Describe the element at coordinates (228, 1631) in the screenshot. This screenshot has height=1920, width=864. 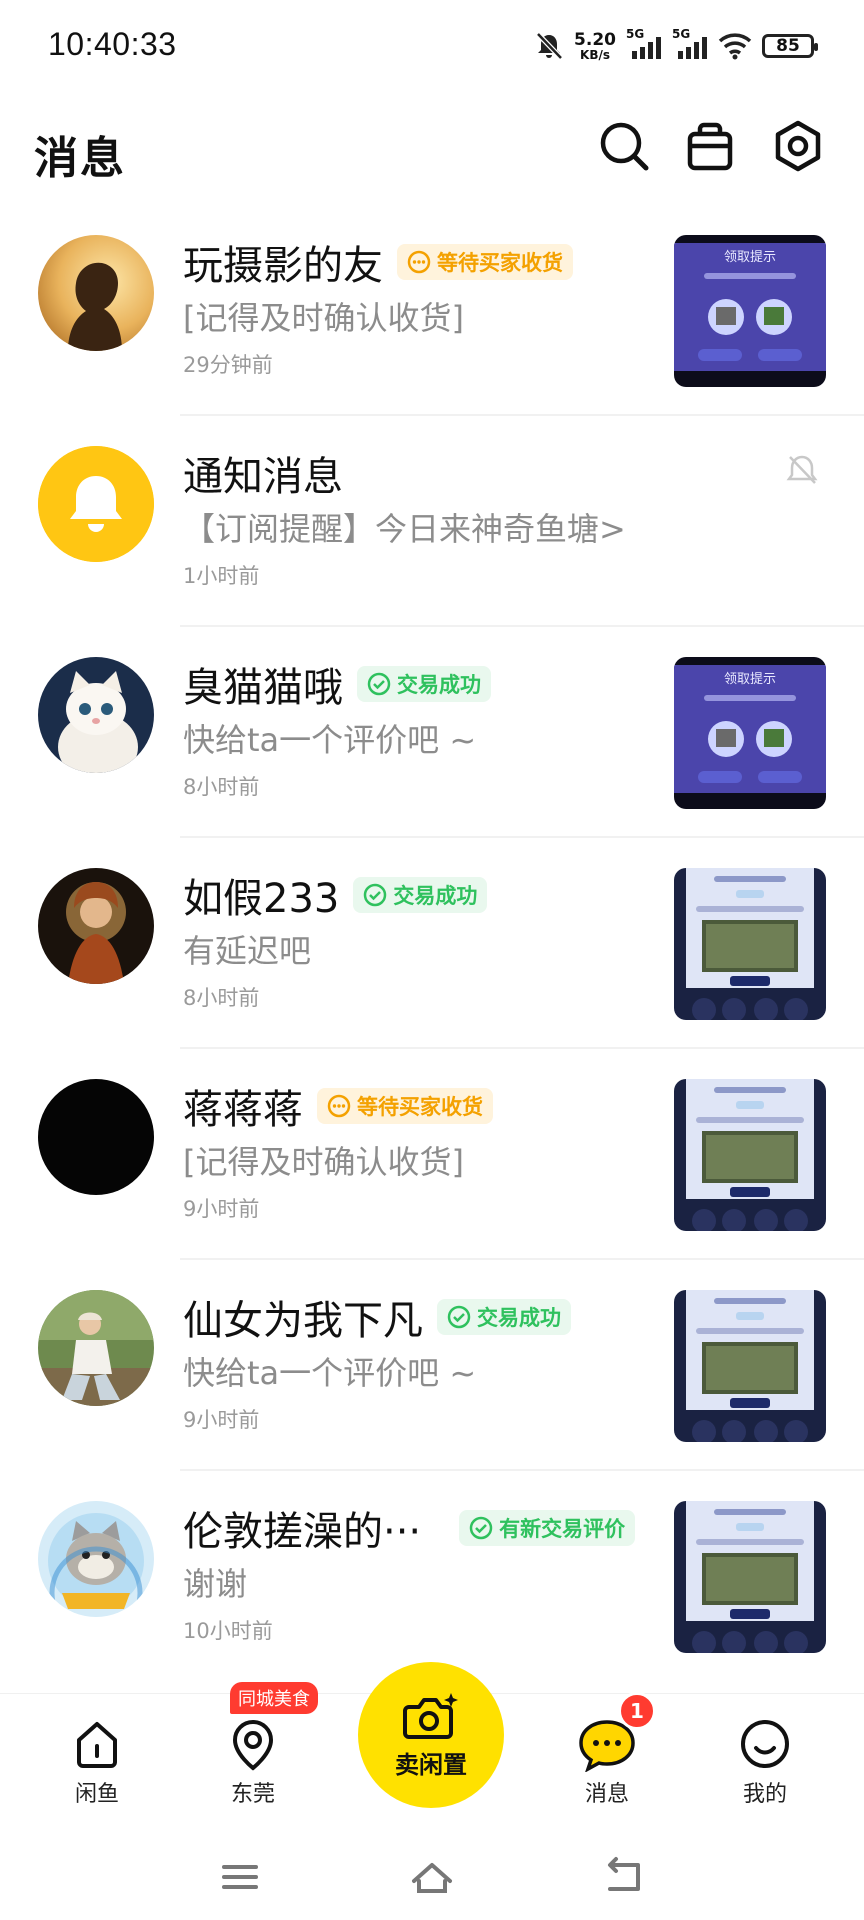
I see `message-time: 10小时前` at that location.